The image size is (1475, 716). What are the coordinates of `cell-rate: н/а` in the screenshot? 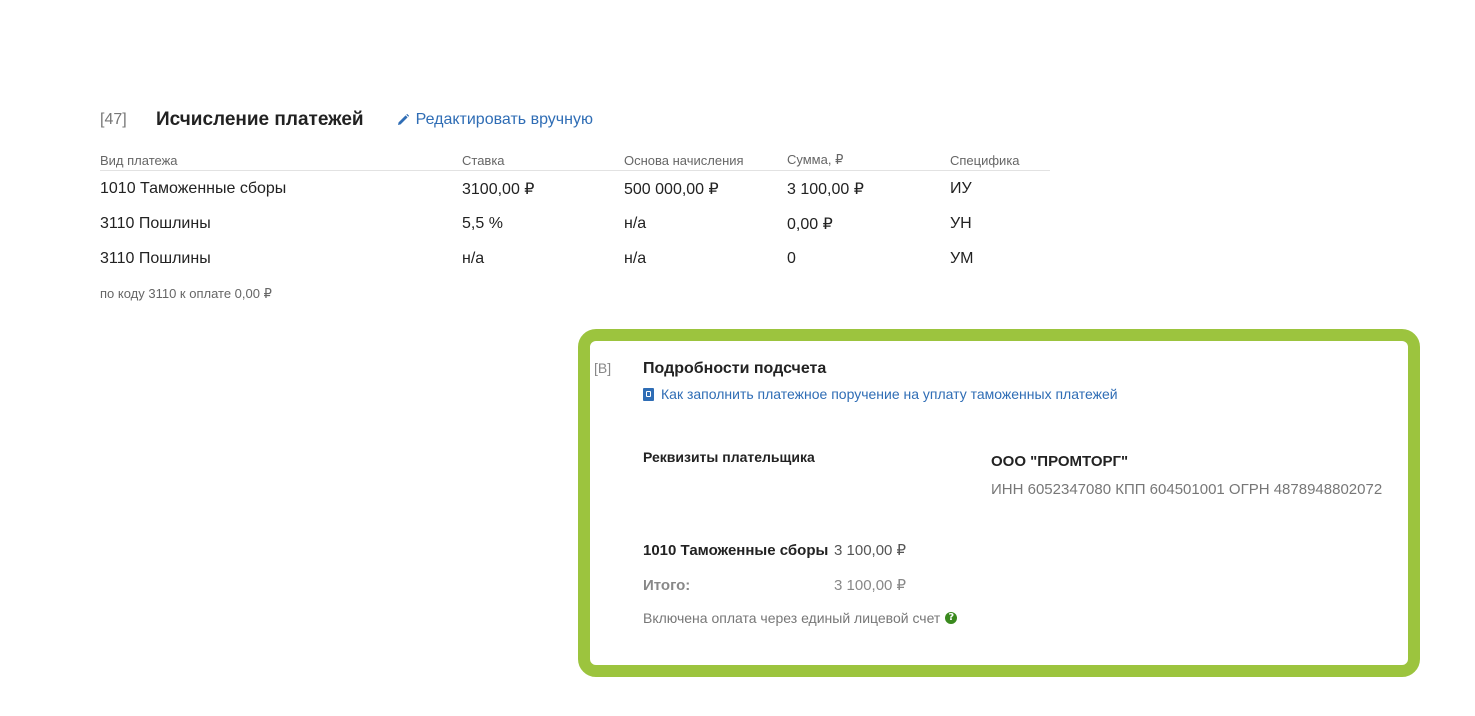 It's located at (473, 258).